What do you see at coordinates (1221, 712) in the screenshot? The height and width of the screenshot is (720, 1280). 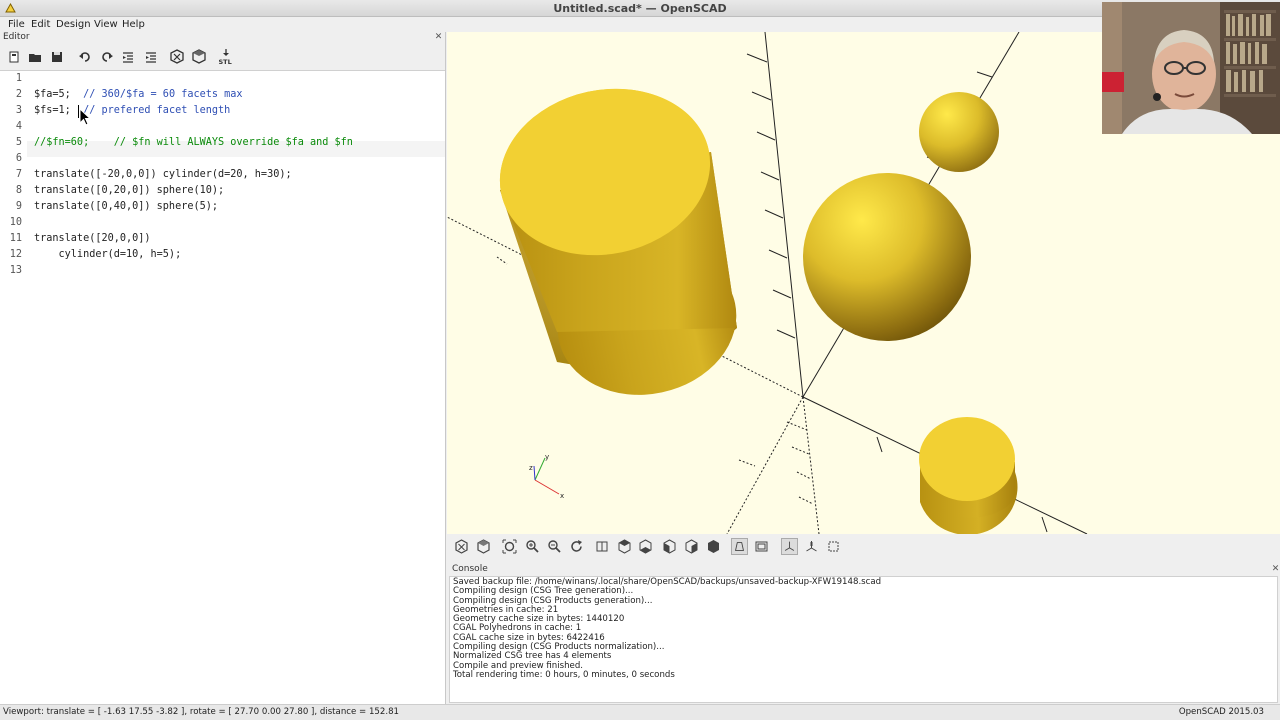 I see `version-label: OpenSCAD 2015.03` at bounding box center [1221, 712].